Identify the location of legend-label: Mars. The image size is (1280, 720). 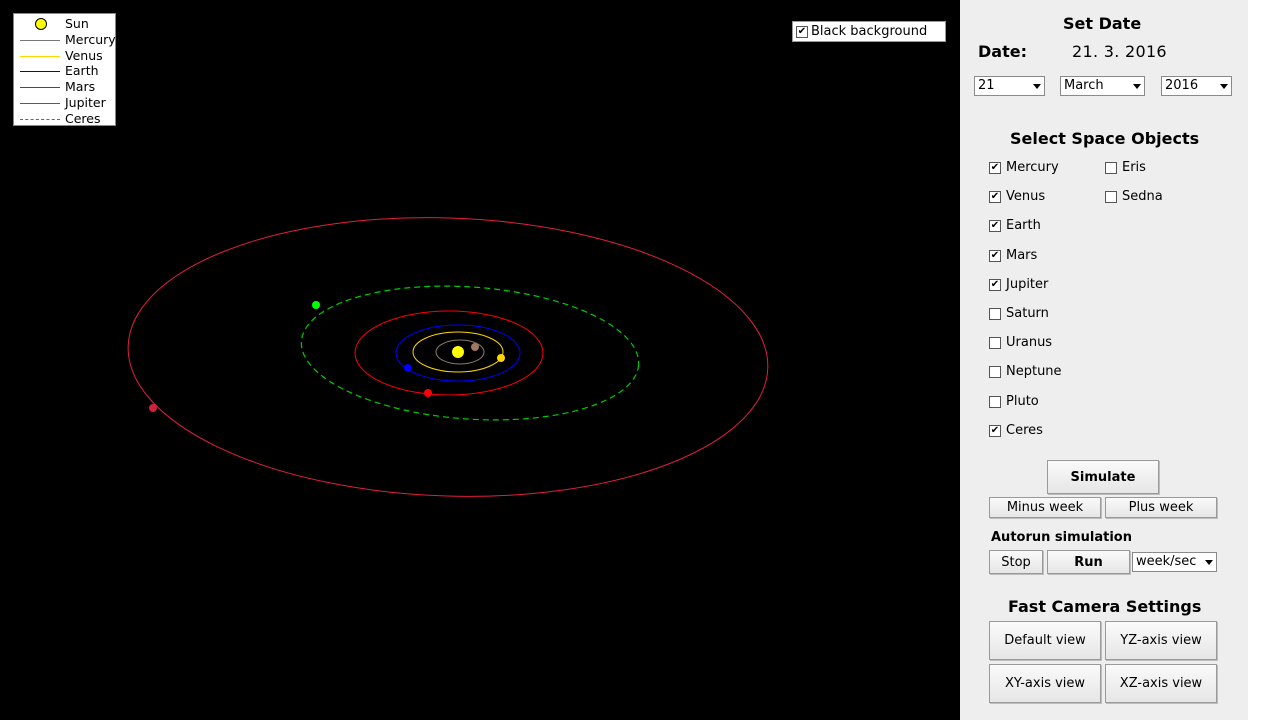
(80, 87).